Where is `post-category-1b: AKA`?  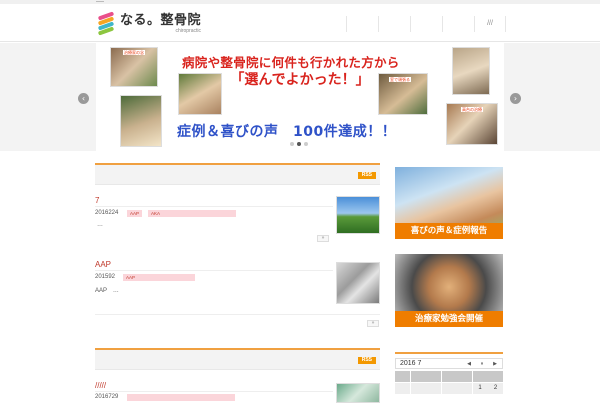
post-category-1b: AKA is located at coordinates (192, 213).